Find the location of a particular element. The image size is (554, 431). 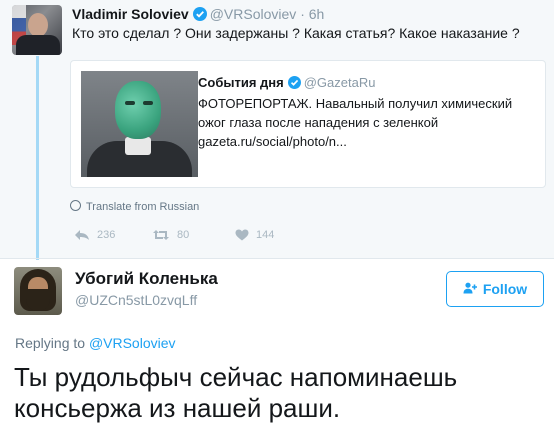

translate-link: Translate from Russian is located at coordinates (134, 206).